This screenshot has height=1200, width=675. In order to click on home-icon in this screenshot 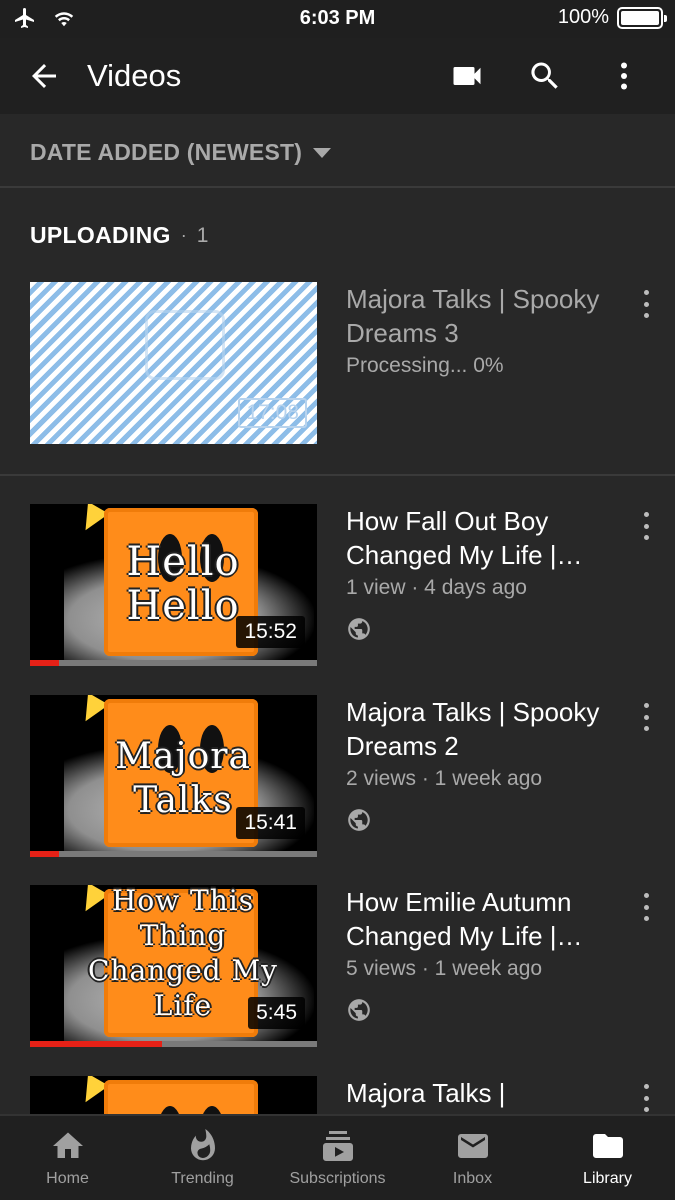, I will do `click(67, 1145)`.